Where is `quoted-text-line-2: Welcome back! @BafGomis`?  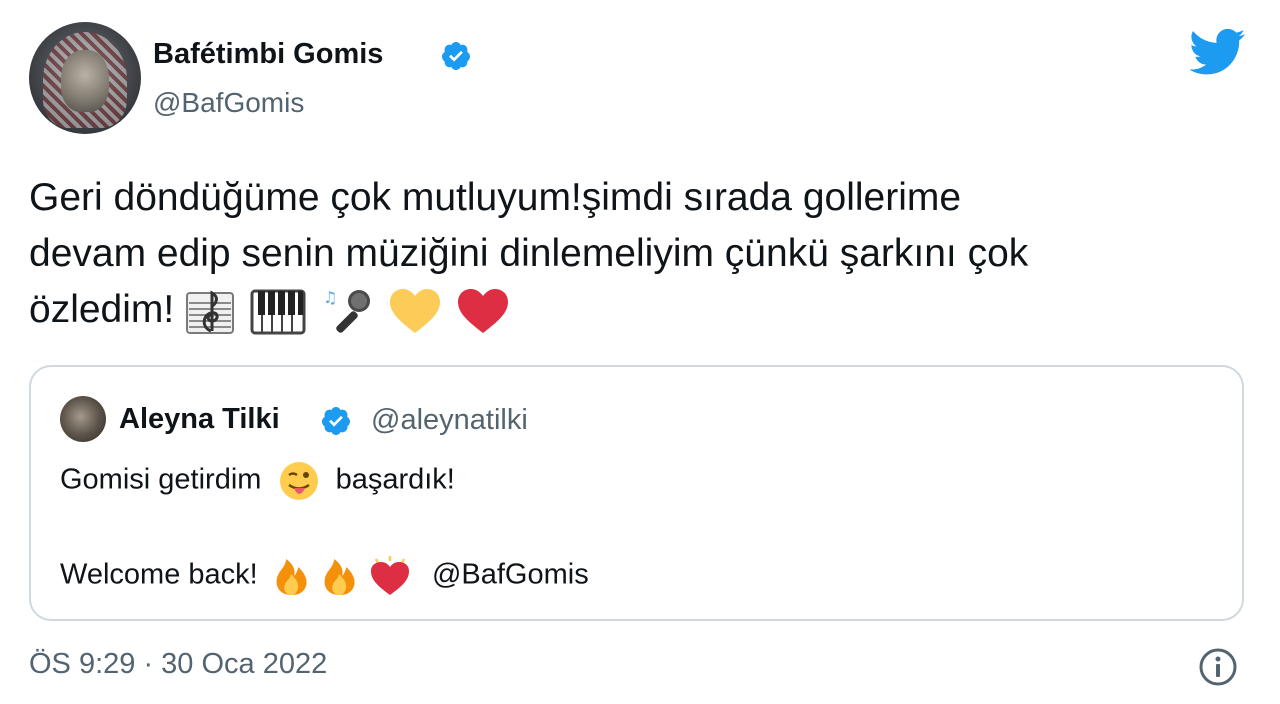
quoted-text-line-2: Welcome back! @BafGomis is located at coordinates (324, 576).